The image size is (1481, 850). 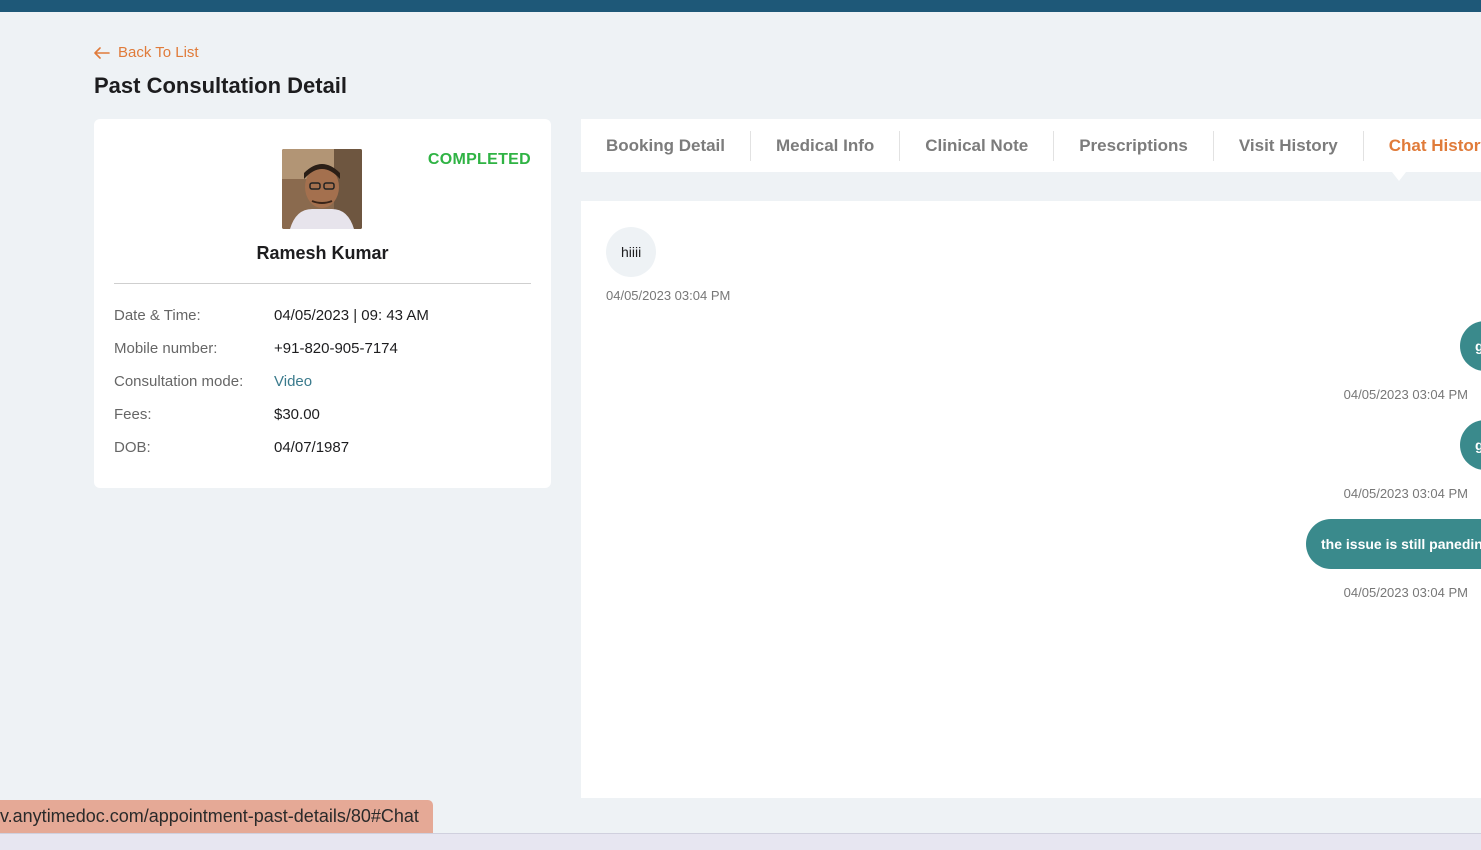 I want to click on tab-prescriptions: Prescriptions, so click(x=1133, y=145).